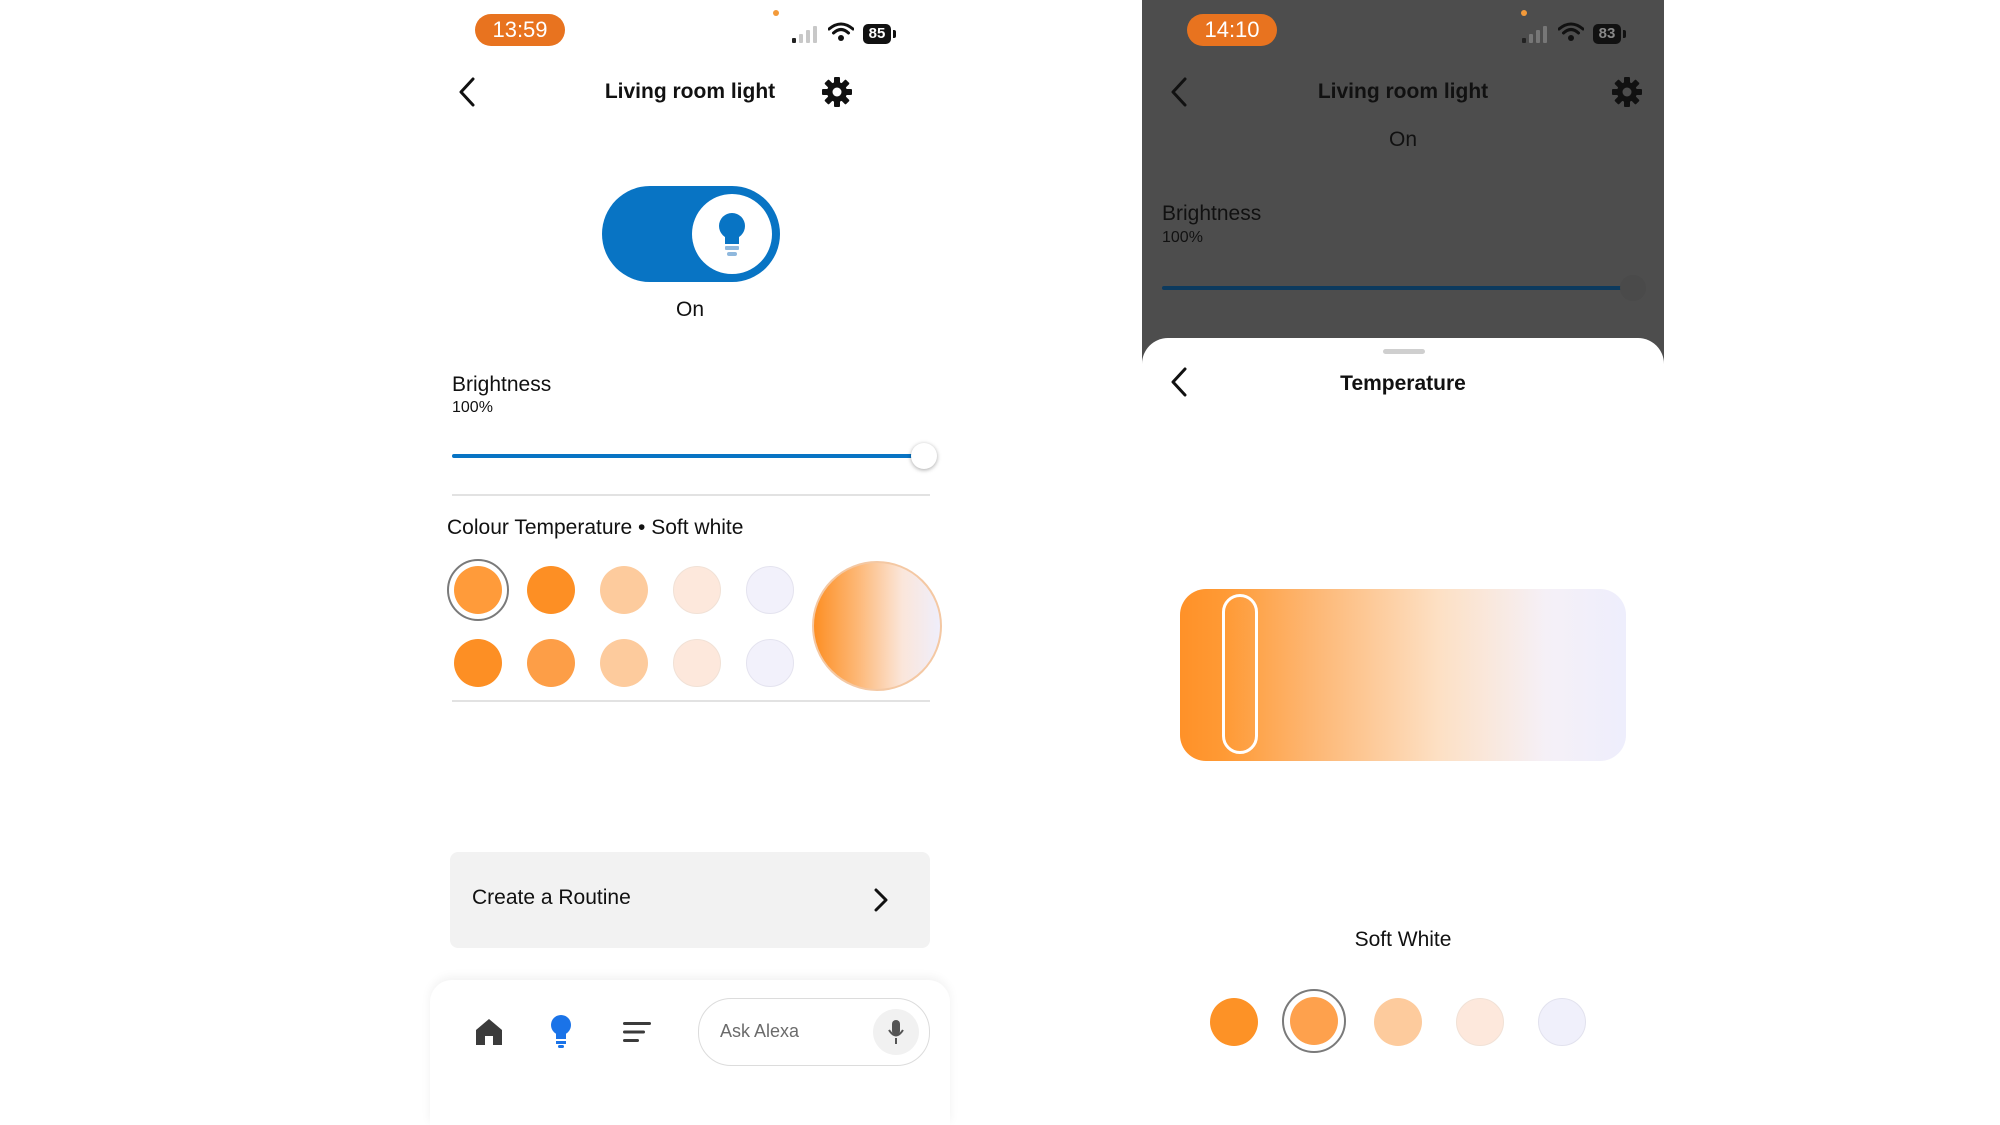 The image size is (2000, 1125). I want to click on light-bulb-icon, so click(732, 234).